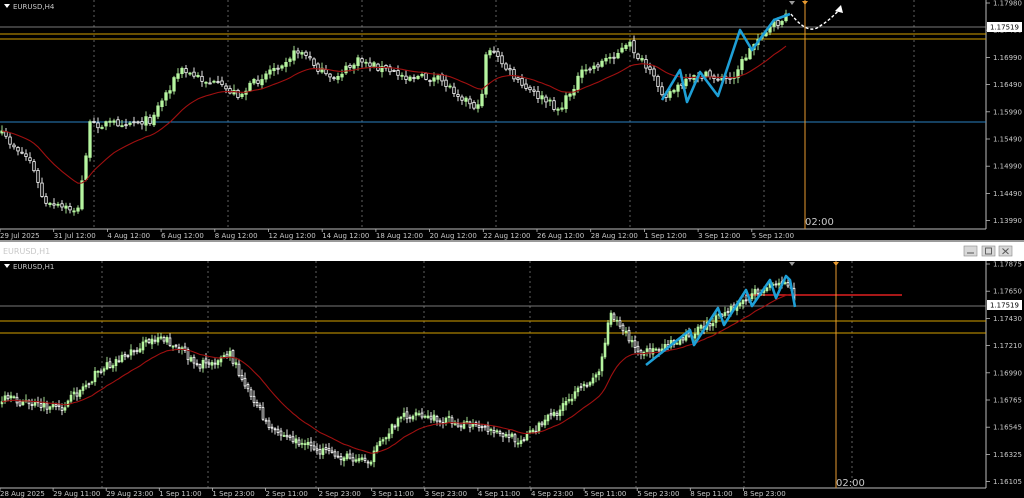 The width and height of the screenshot is (1024, 498). What do you see at coordinates (1007, 4) in the screenshot?
I see `price-label: 1.17980` at bounding box center [1007, 4].